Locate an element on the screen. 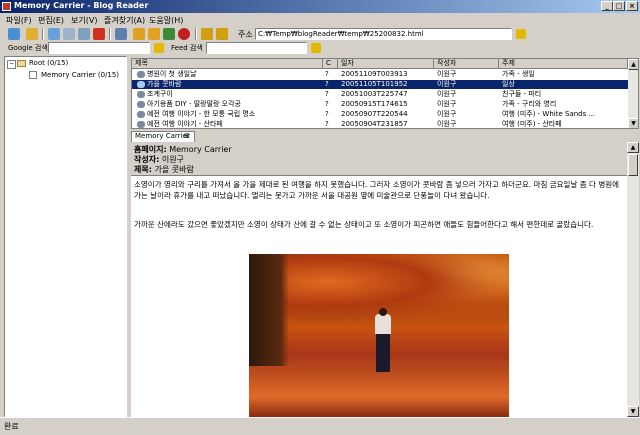  title-value: 가을 콧바람 is located at coordinates (174, 169).